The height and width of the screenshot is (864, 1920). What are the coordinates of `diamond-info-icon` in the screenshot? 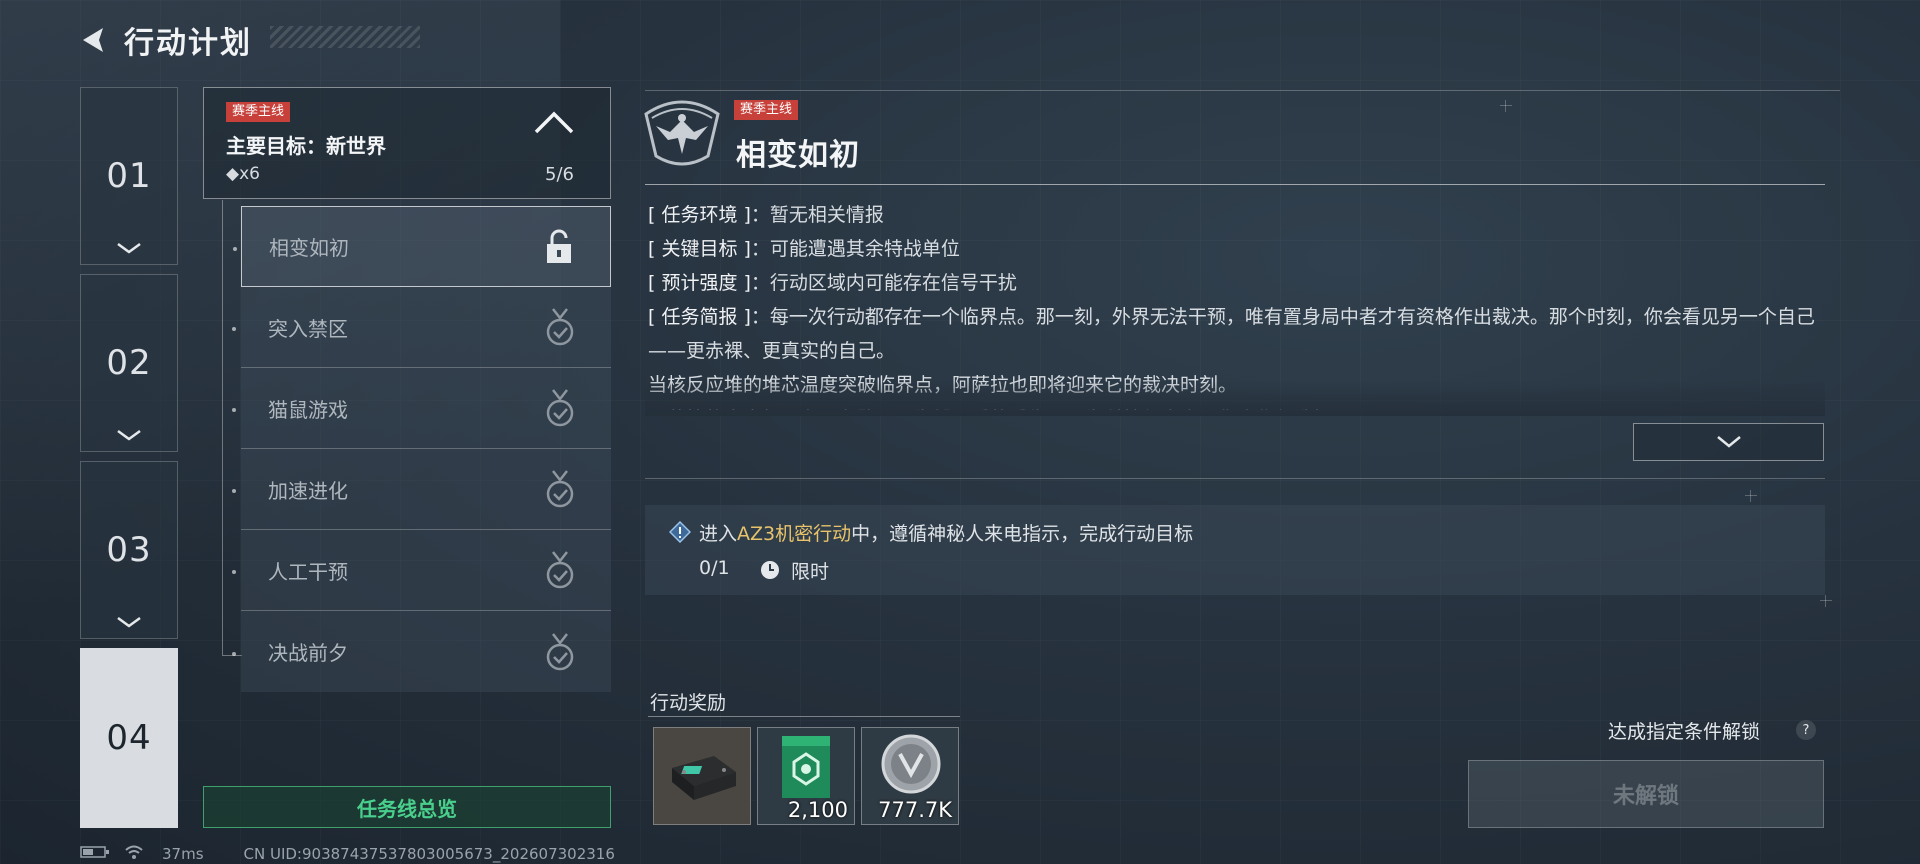 It's located at (680, 532).